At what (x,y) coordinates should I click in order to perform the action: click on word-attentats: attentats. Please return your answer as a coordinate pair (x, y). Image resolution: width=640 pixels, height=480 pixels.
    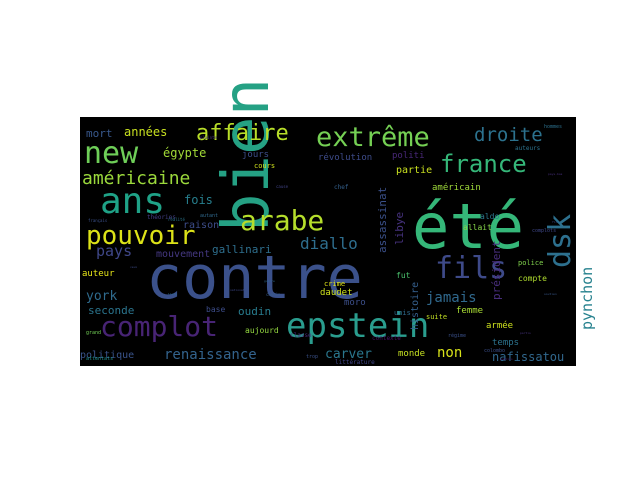
    Looking at the image, I should click on (99, 359).